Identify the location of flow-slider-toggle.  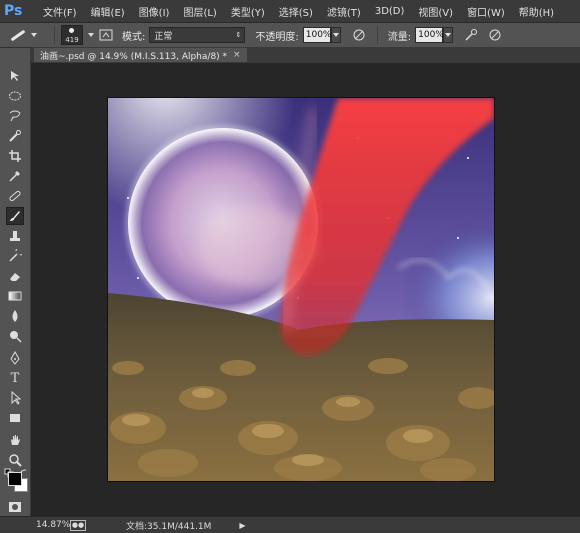
(448, 35).